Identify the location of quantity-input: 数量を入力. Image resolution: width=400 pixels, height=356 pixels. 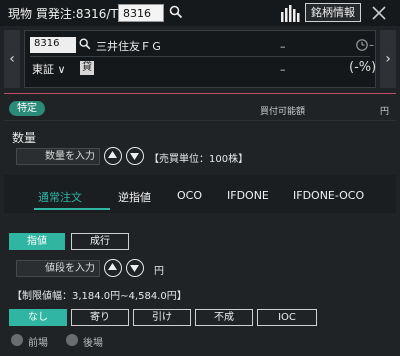
(58, 156).